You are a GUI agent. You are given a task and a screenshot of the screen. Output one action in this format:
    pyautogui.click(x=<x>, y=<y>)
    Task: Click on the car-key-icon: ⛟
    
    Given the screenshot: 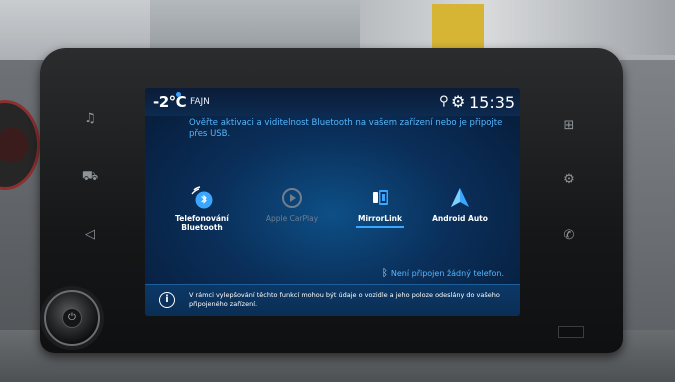 What is the action you would take?
    pyautogui.click(x=90, y=176)
    